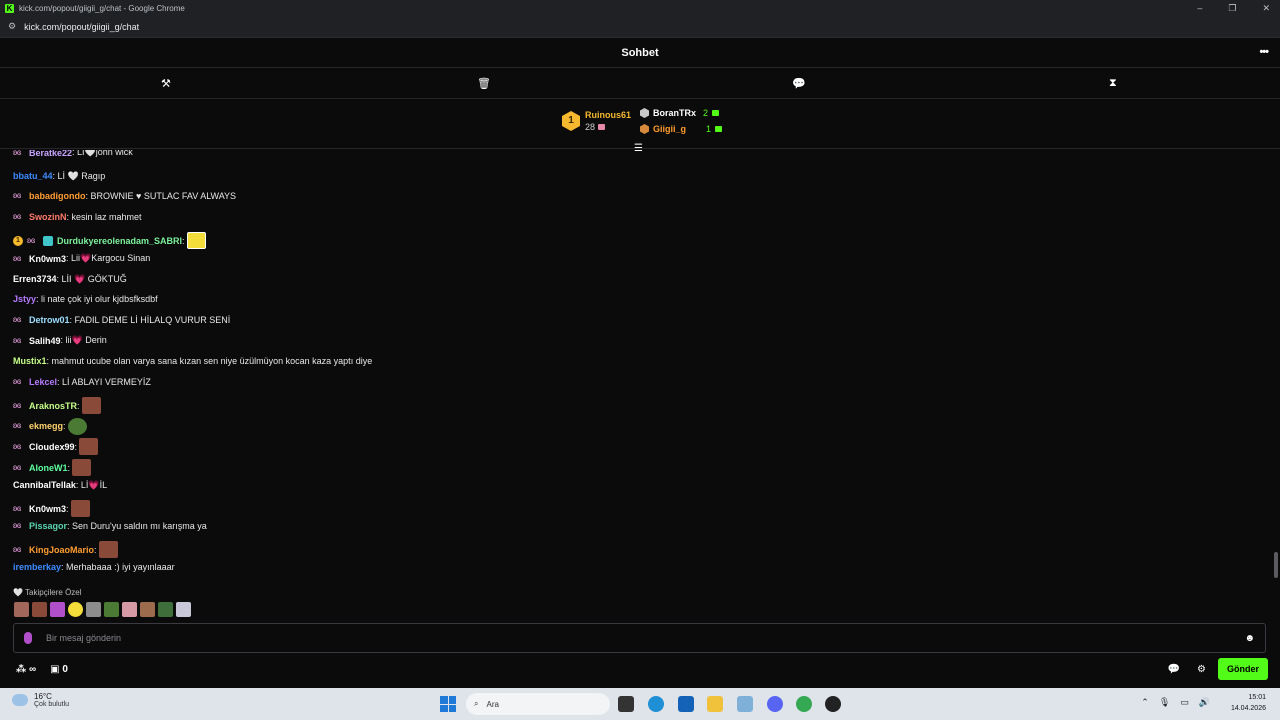 This screenshot has height=720, width=1280. What do you see at coordinates (745, 704) in the screenshot?
I see `settings-app-icon` at bounding box center [745, 704].